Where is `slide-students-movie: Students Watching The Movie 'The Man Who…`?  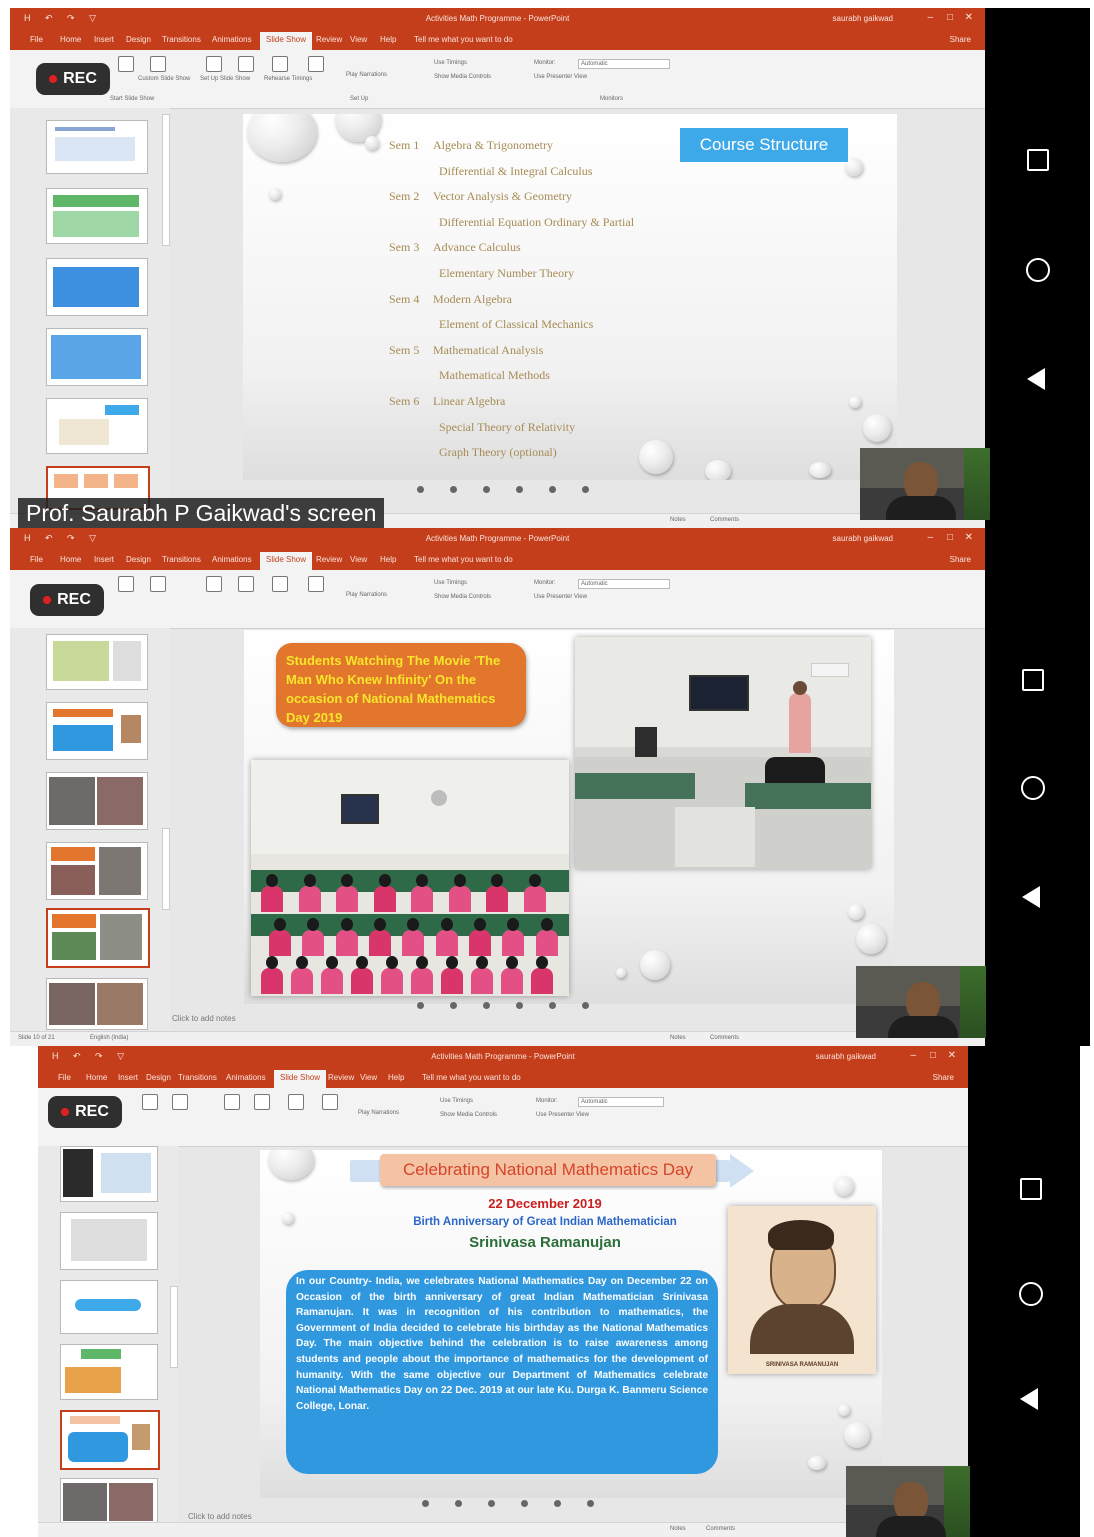
slide-students-movie: Students Watching The Movie 'The Man Who… is located at coordinates (569, 817).